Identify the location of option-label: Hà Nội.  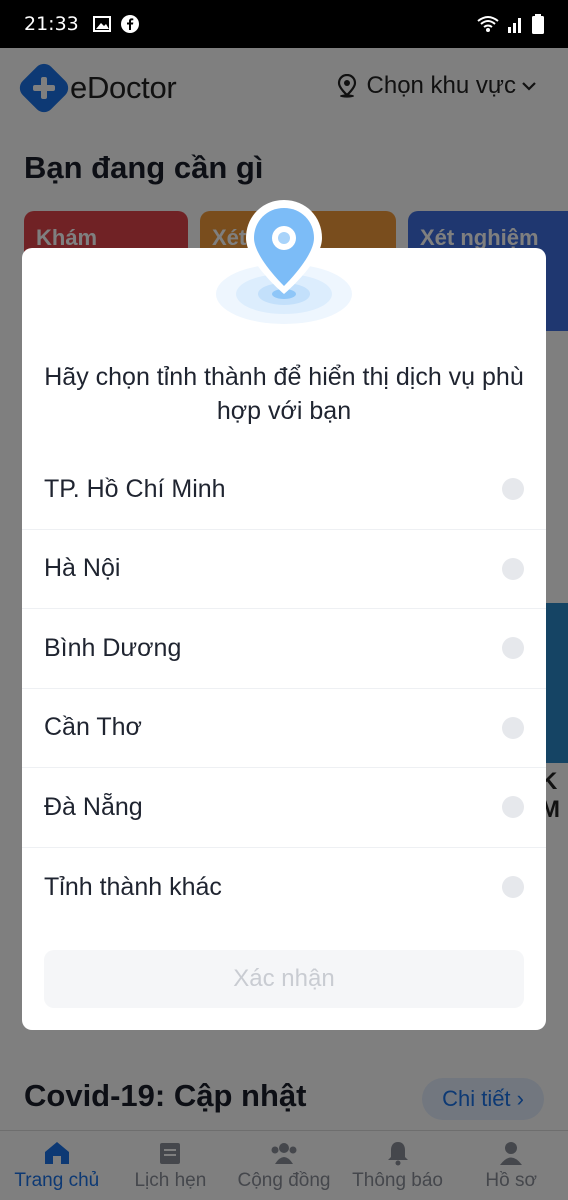
(82, 568).